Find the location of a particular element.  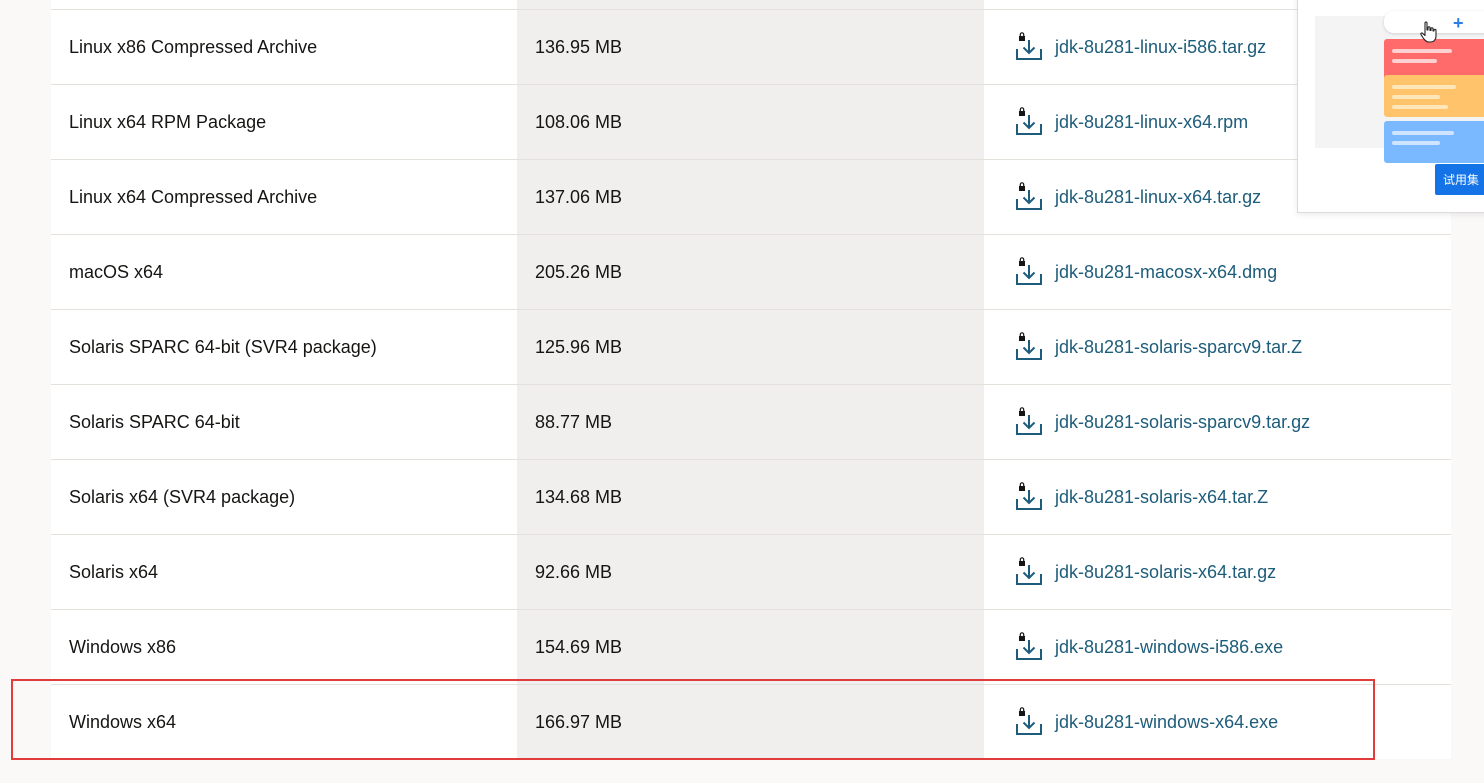

download-filename: jdk-8u281-solaris-sparcv9.tar.gz is located at coordinates (1183, 421).